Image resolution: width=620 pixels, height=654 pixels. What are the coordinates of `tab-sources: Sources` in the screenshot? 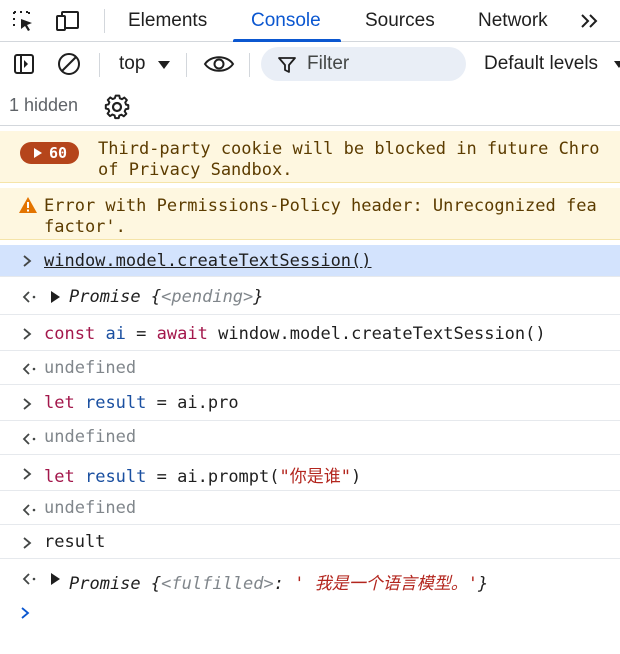 It's located at (400, 21).